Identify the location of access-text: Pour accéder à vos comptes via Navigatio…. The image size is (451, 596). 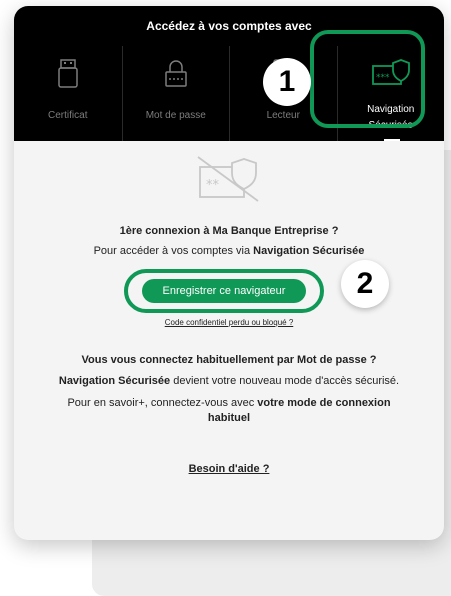
(229, 251).